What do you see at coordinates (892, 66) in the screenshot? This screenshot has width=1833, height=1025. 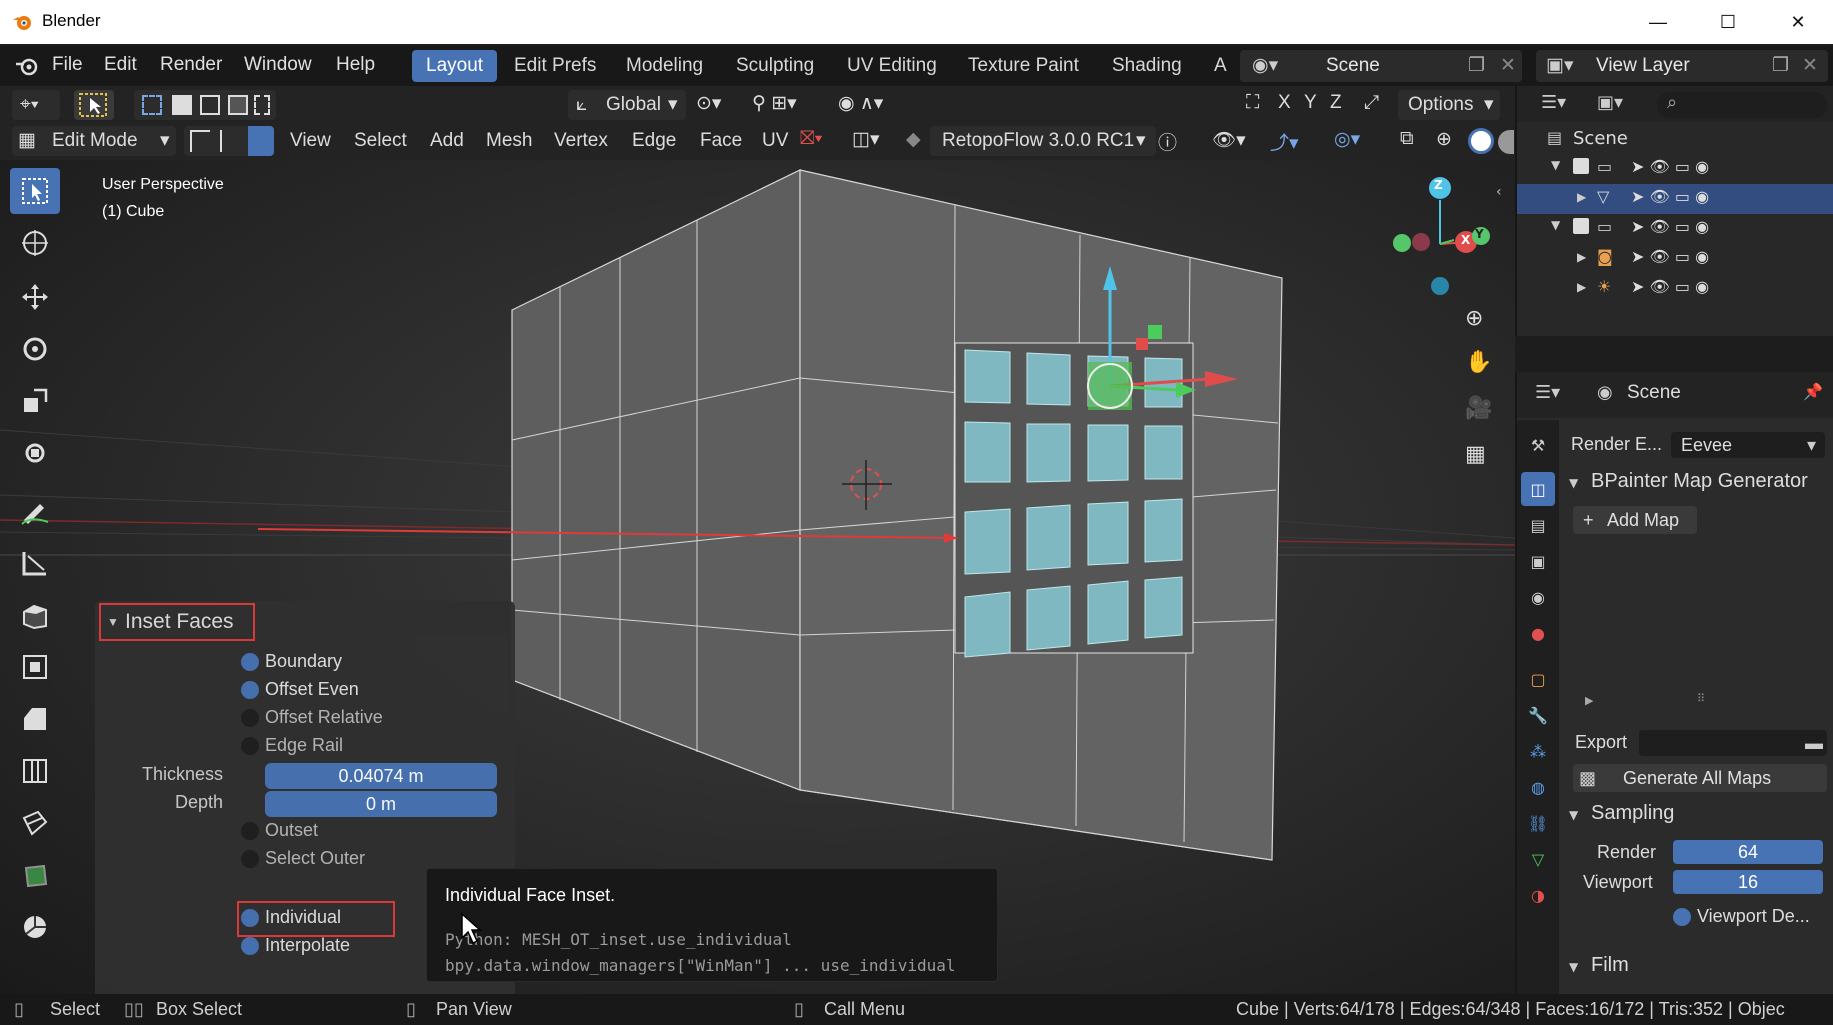 I see `tab-uv-editing: UV Editing` at bounding box center [892, 66].